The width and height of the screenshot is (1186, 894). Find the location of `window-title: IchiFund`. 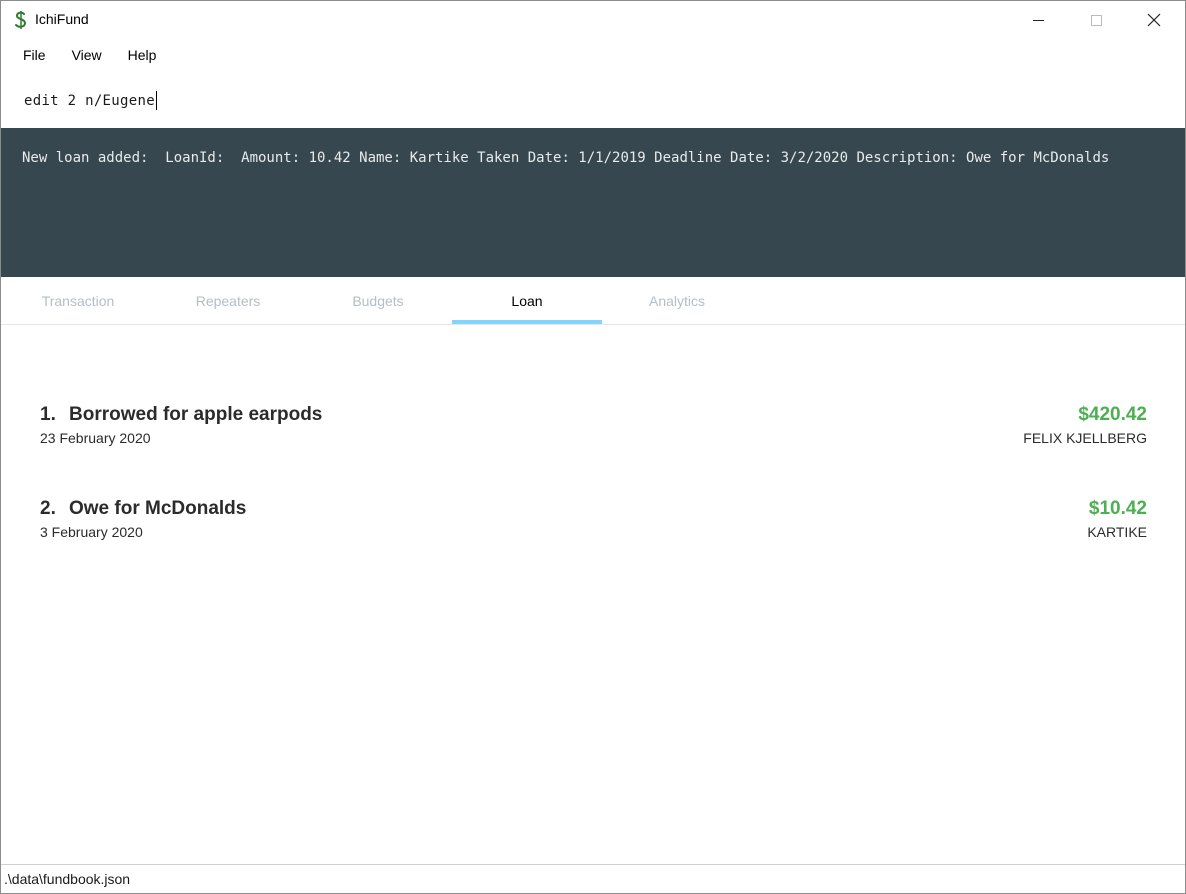

window-title: IchiFund is located at coordinates (62, 19).